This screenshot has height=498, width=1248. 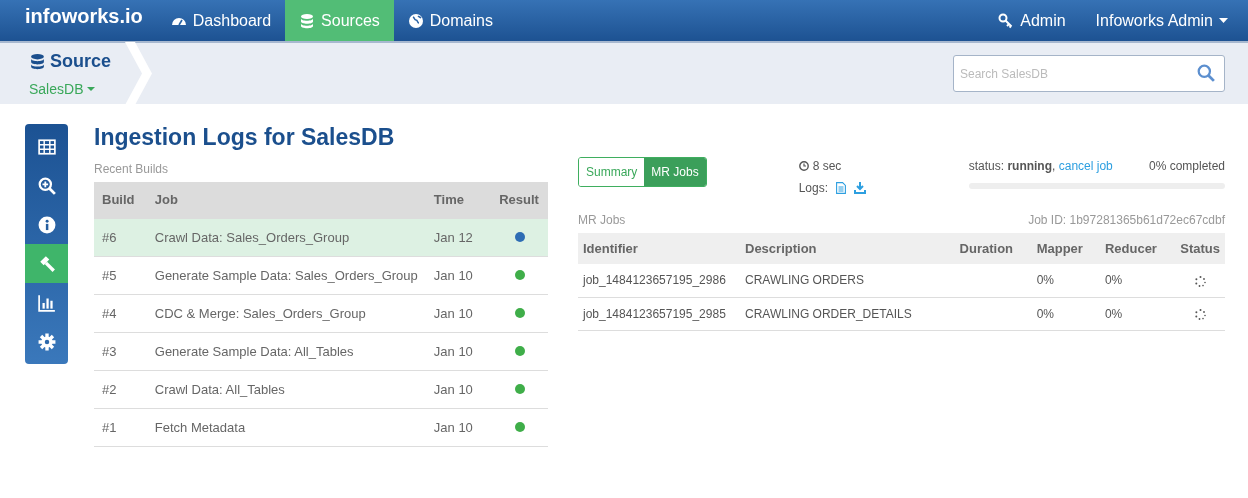 What do you see at coordinates (813, 188) in the screenshot?
I see `logs-label: Logs:` at bounding box center [813, 188].